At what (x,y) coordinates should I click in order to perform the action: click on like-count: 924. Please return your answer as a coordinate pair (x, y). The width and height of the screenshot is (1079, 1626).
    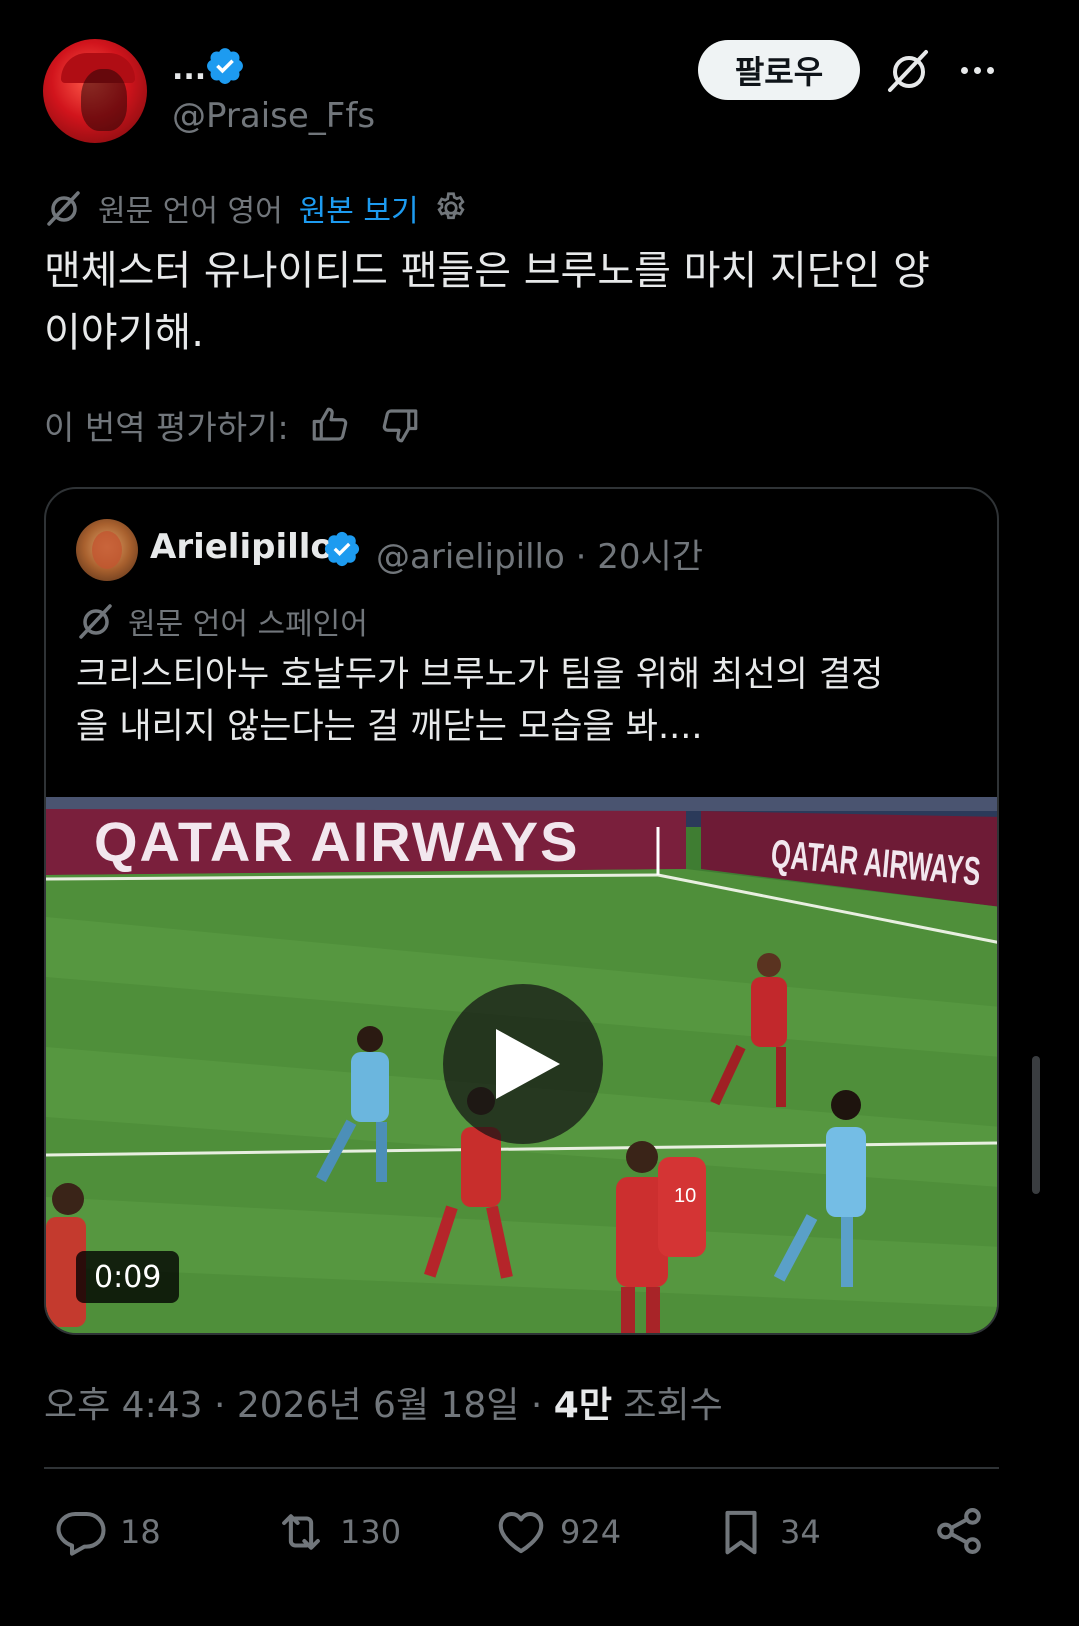
    Looking at the image, I should click on (591, 1532).